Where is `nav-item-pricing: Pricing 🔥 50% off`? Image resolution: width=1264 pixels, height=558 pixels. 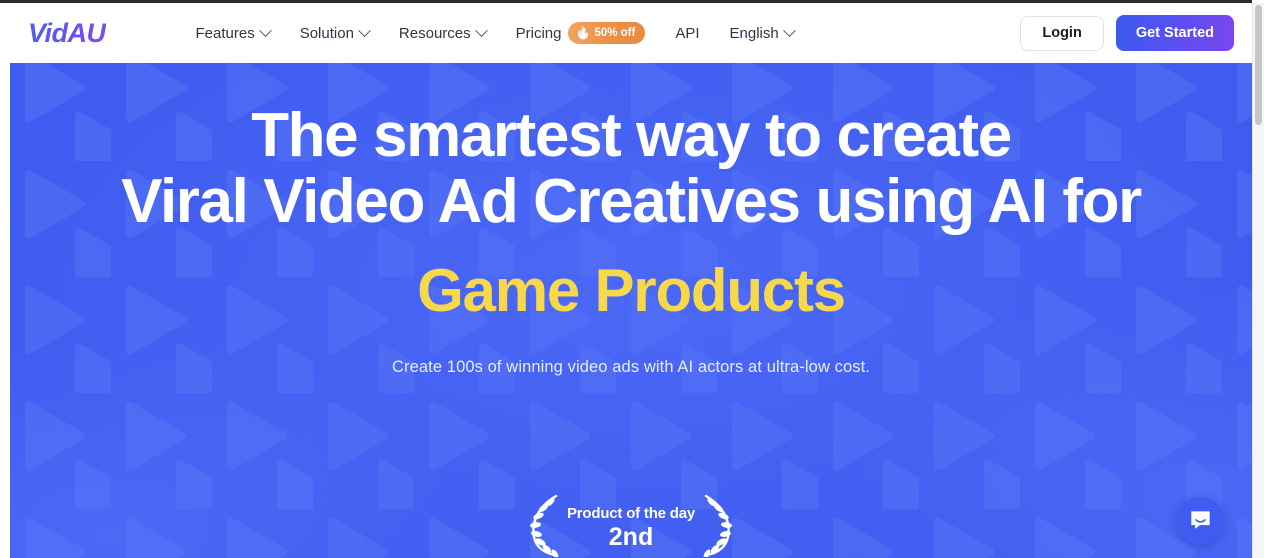
nav-item-pricing: Pricing 🔥 50% off is located at coordinates (581, 33).